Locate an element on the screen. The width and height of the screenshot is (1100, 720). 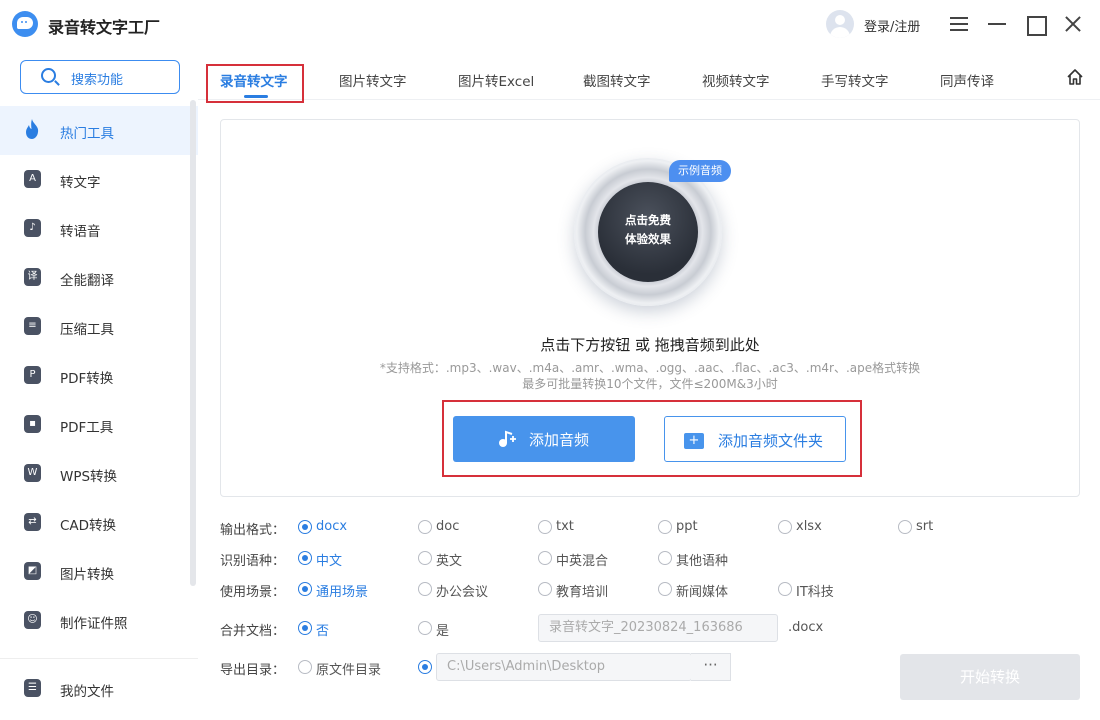
drop-title: 点击下方按钮 或 拖拽音频到此处 is located at coordinates (650, 345).